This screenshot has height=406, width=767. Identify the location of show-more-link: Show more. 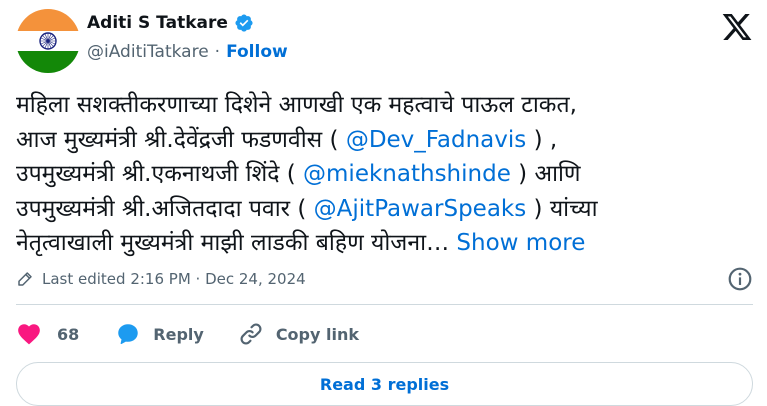
(520, 243).